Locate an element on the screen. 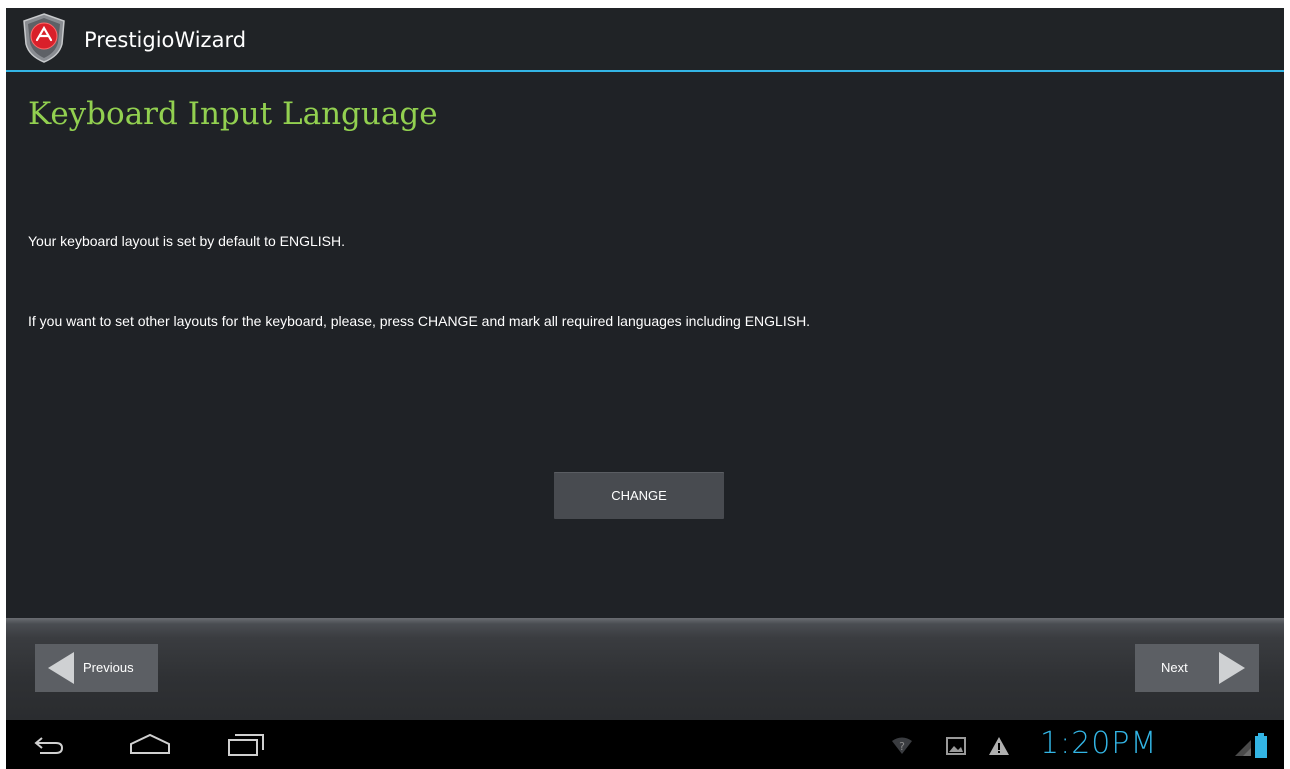  clock: 1:20PM is located at coordinates (1099, 743).